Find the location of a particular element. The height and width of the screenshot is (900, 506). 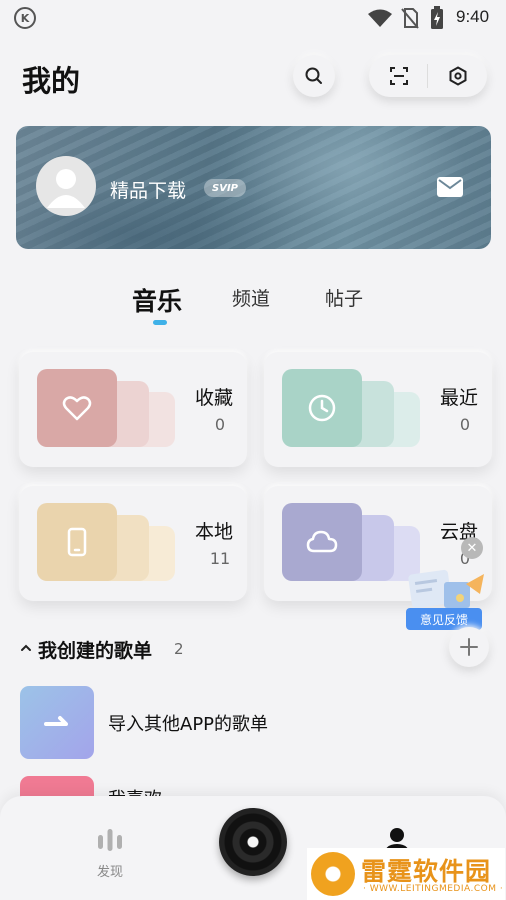

playlist-section-heading: 我创建的歌单 is located at coordinates (95, 649).